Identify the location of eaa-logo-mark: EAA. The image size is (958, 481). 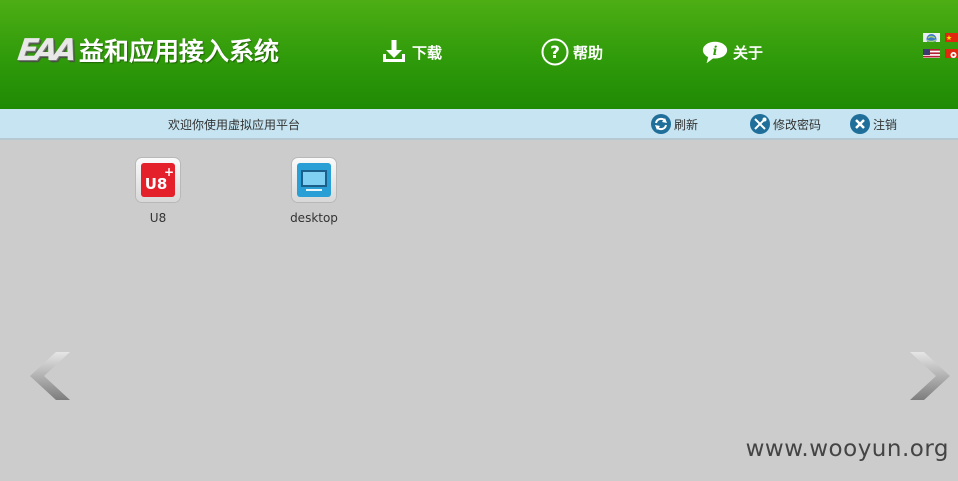
(45, 50).